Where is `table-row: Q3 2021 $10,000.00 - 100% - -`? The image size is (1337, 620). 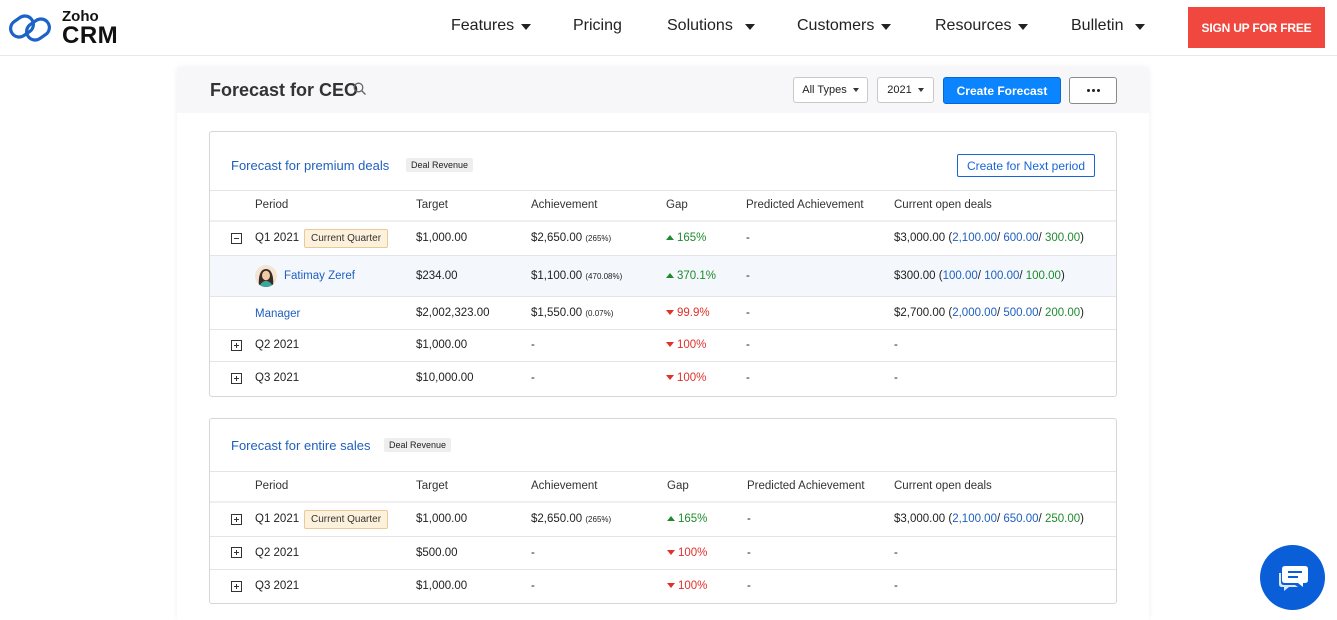 table-row: Q3 2021 $10,000.00 - 100% - - is located at coordinates (663, 378).